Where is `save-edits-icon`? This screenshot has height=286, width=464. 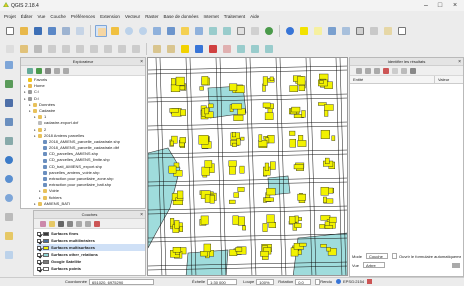
save-edits-icon is located at coordinates (38, 49).